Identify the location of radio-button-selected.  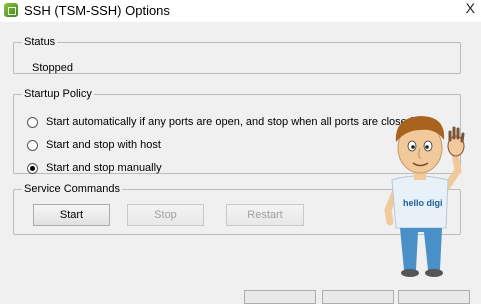
(32, 168).